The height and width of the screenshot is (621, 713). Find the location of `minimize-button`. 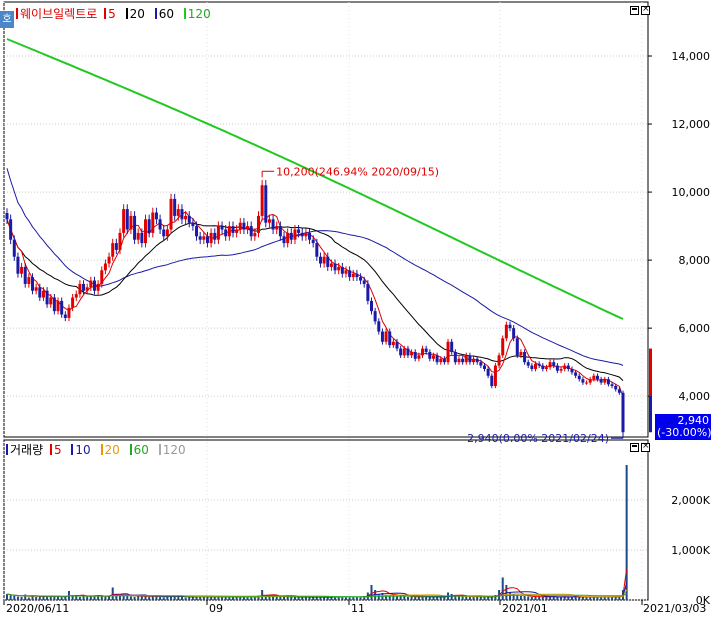

minimize-button is located at coordinates (634, 10).